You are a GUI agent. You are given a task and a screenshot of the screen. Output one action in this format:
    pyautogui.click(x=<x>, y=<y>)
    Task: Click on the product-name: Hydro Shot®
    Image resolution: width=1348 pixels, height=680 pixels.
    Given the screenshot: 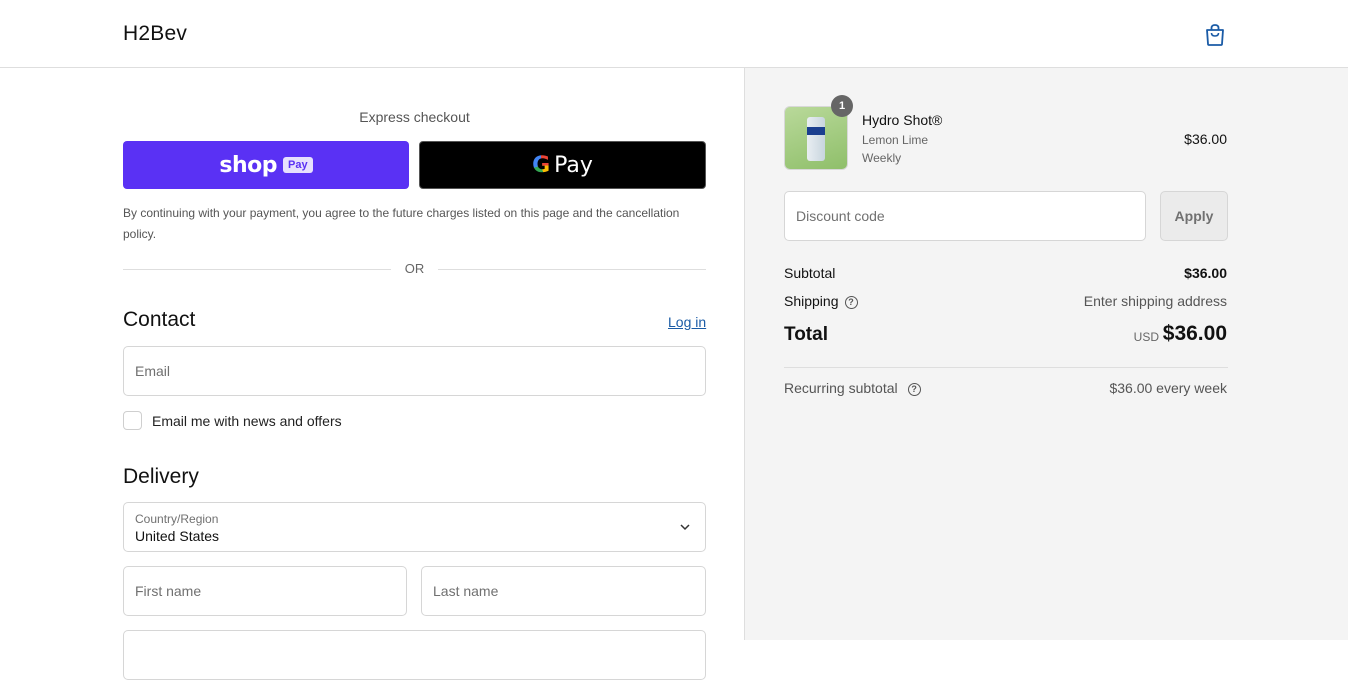 What is the action you would take?
    pyautogui.click(x=902, y=120)
    